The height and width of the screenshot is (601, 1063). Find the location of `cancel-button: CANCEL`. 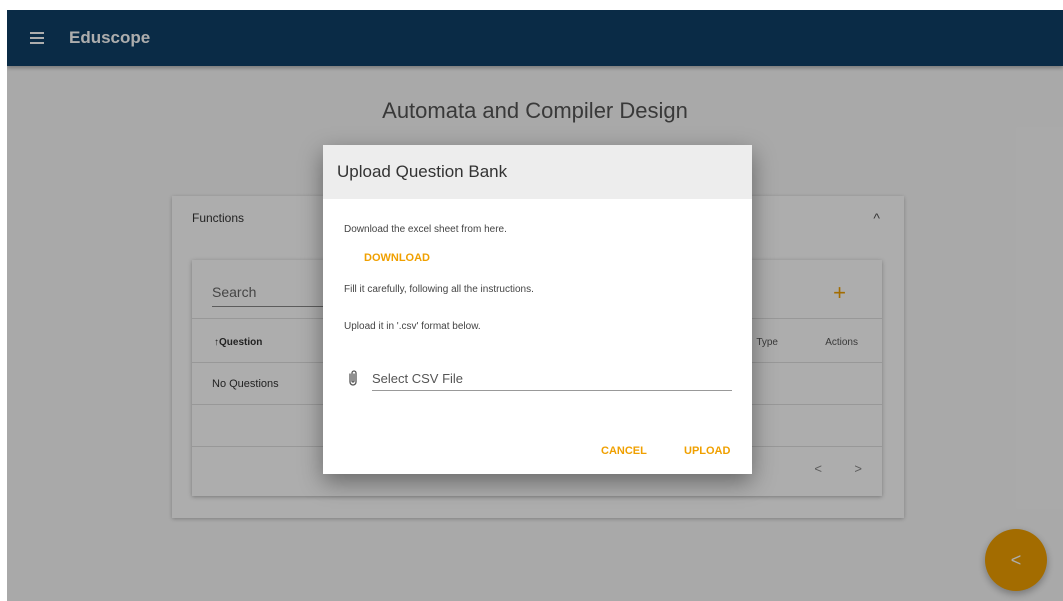

cancel-button: CANCEL is located at coordinates (624, 451).